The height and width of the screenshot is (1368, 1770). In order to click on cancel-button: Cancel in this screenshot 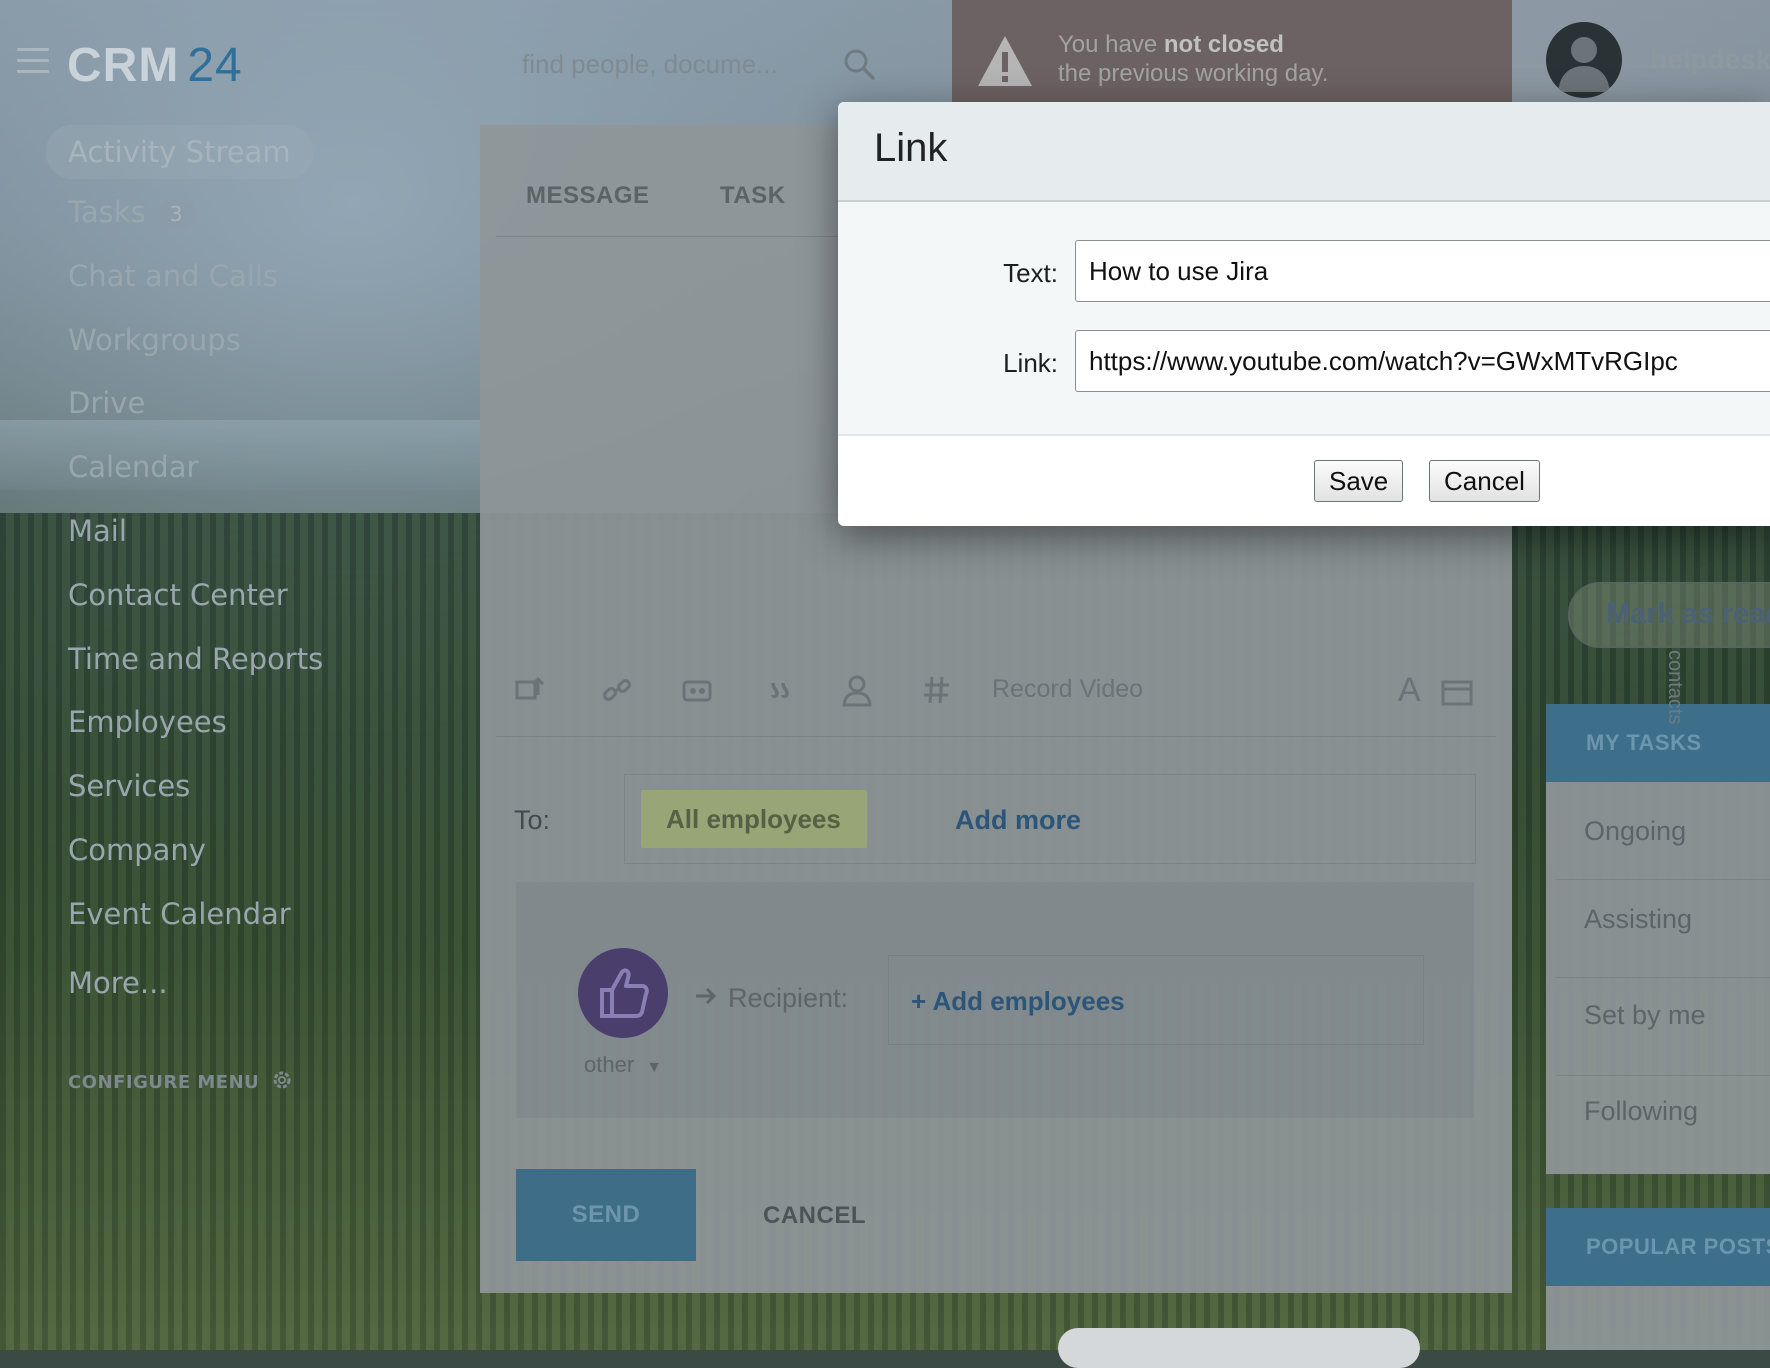, I will do `click(1484, 481)`.